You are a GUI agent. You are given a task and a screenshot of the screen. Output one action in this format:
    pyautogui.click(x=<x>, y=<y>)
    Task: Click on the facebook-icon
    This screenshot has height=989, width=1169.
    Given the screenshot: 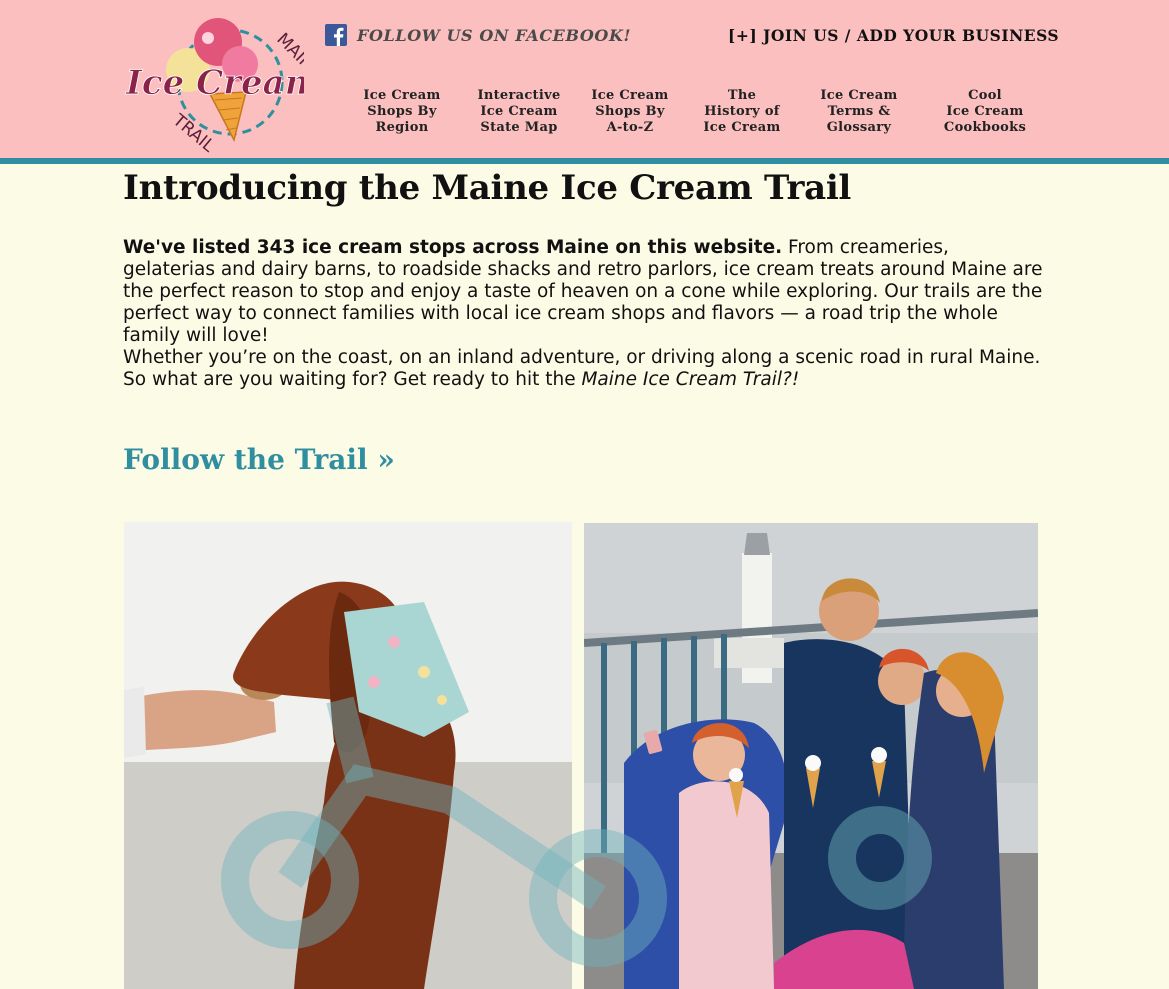 What is the action you would take?
    pyautogui.click(x=336, y=35)
    